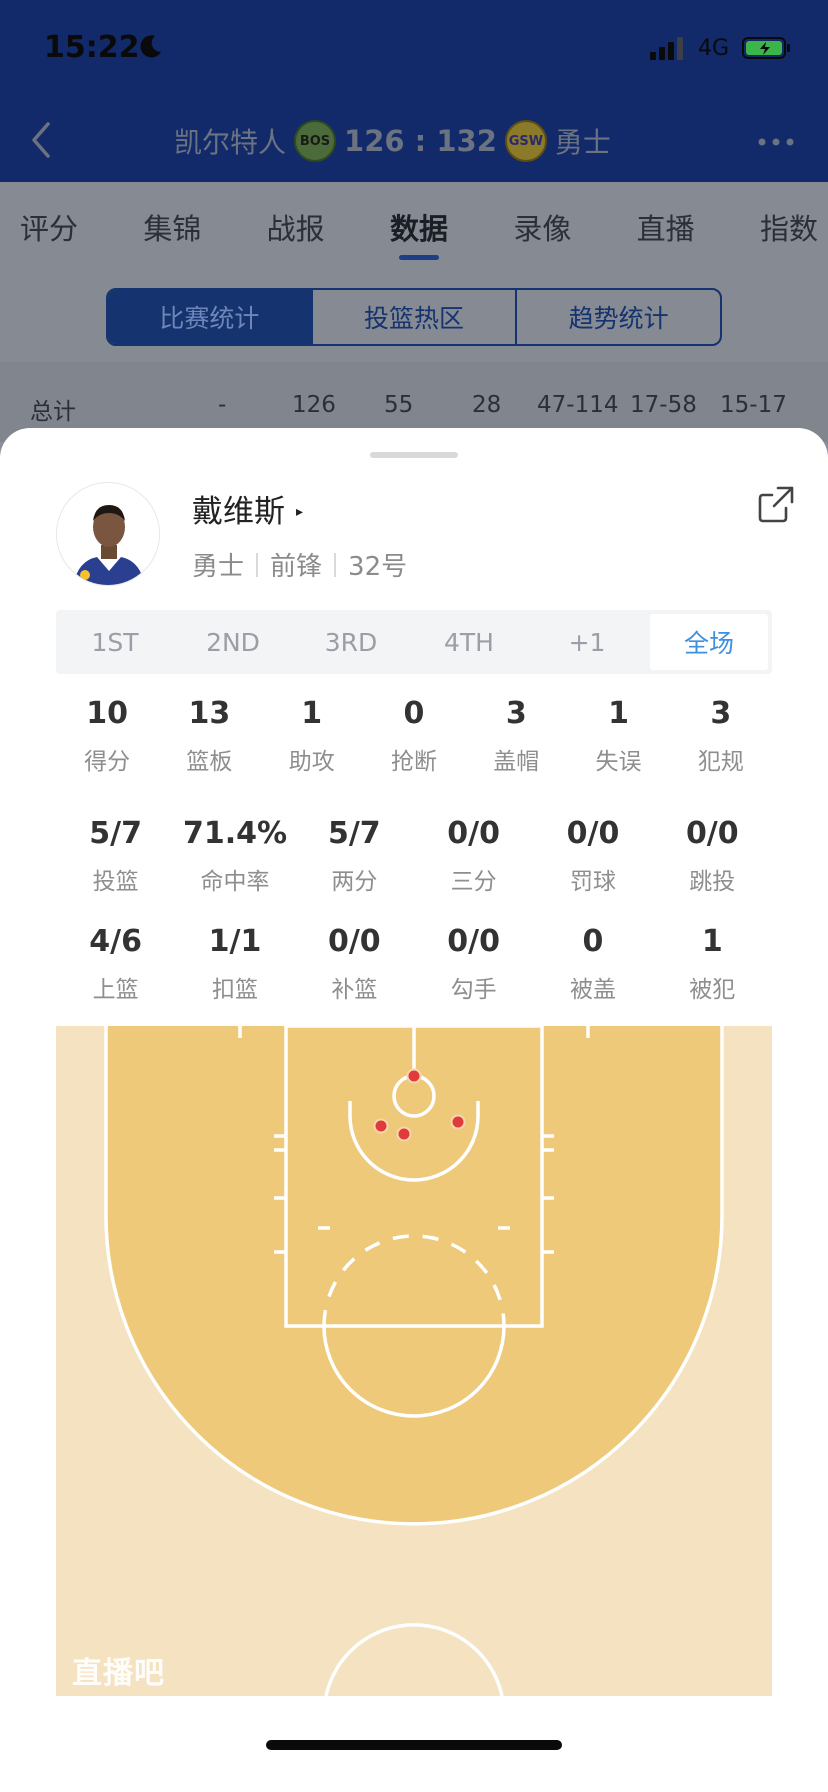 The width and height of the screenshot is (828, 1792). I want to click on stat-assists: 1 助攻, so click(312, 736).